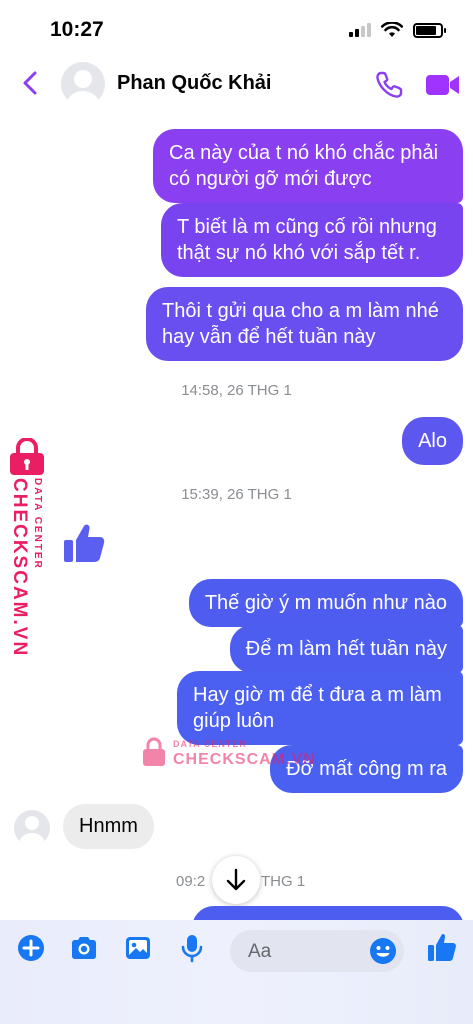 The height and width of the screenshot is (1024, 473). Describe the element at coordinates (194, 83) in the screenshot. I see `contact-name: Phan Quốc Khải` at that location.